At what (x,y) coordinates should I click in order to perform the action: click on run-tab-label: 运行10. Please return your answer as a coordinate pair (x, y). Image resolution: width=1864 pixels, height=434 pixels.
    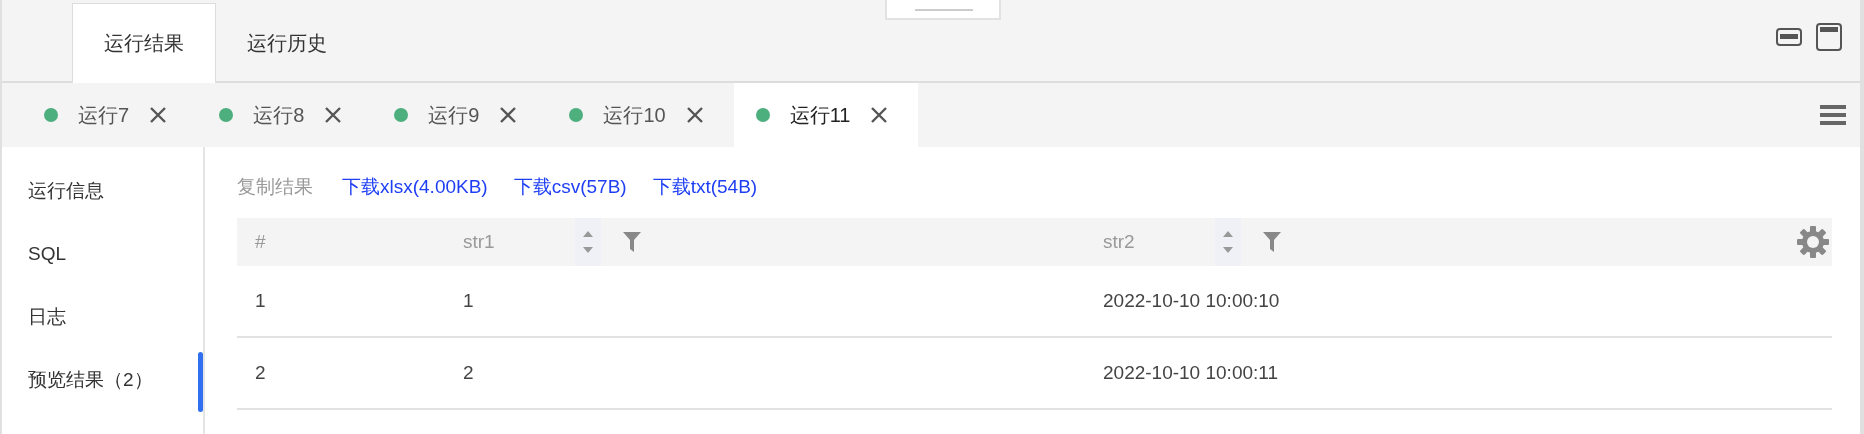
    Looking at the image, I should click on (634, 115).